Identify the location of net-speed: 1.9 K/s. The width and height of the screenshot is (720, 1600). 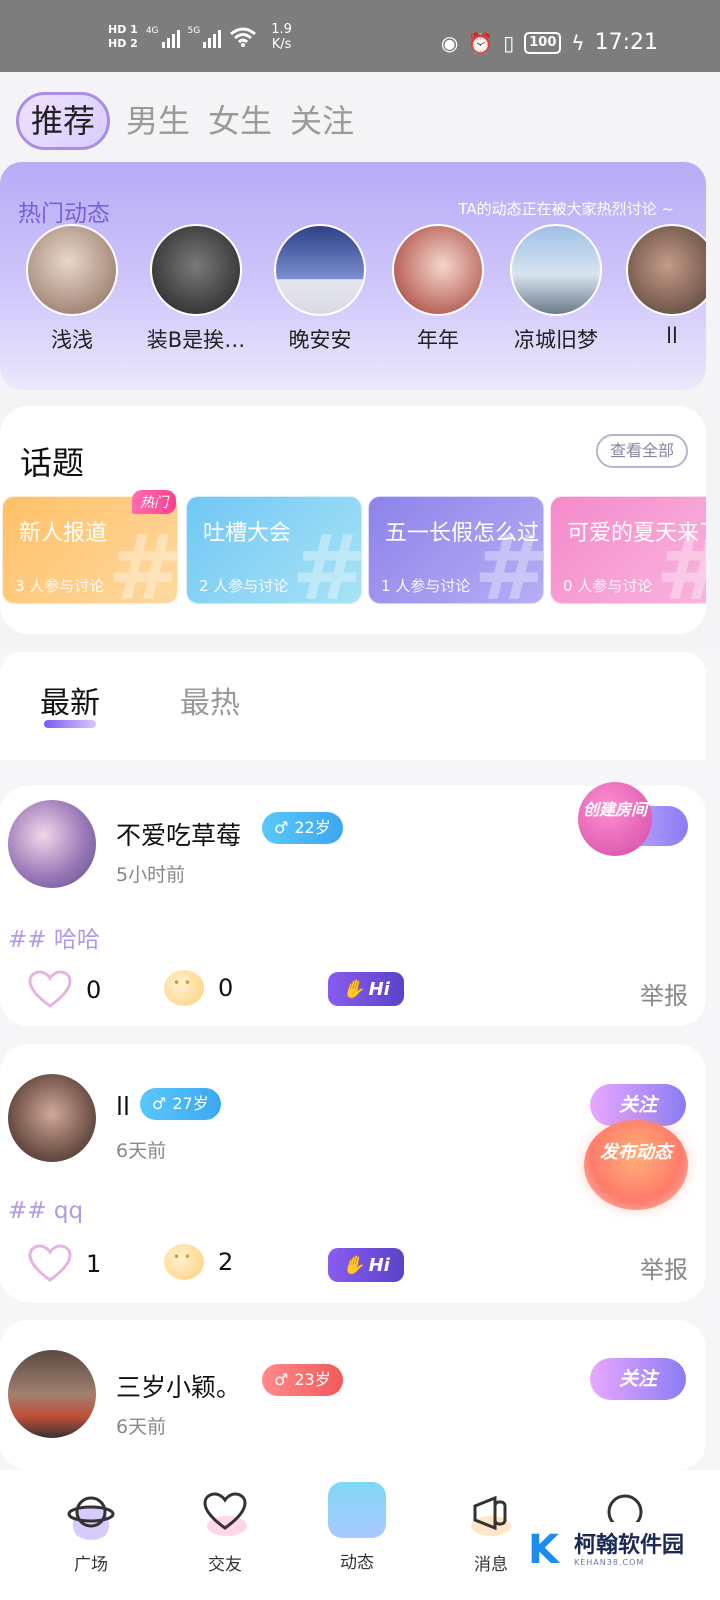
(281, 37).